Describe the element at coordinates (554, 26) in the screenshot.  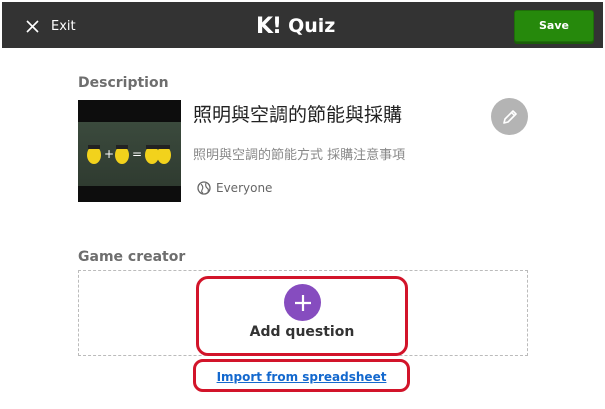
I see `save-button: Save` at that location.